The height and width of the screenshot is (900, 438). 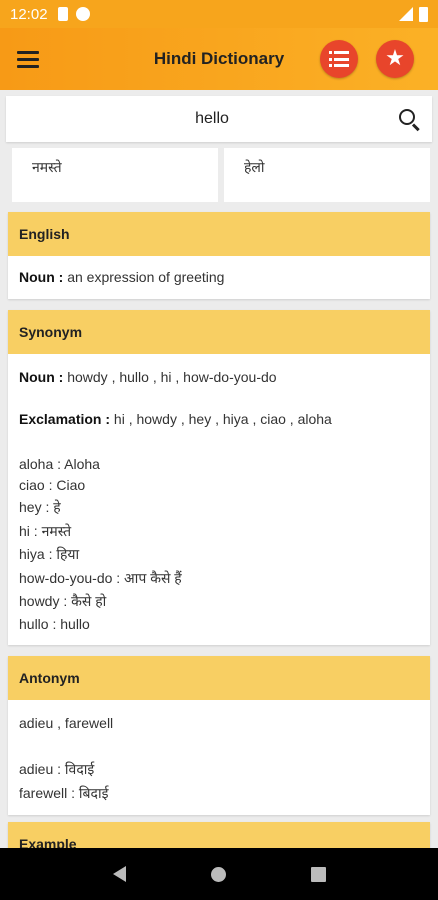 What do you see at coordinates (59, 464) in the screenshot?
I see `synonym-map-item: aloha : Aloha` at bounding box center [59, 464].